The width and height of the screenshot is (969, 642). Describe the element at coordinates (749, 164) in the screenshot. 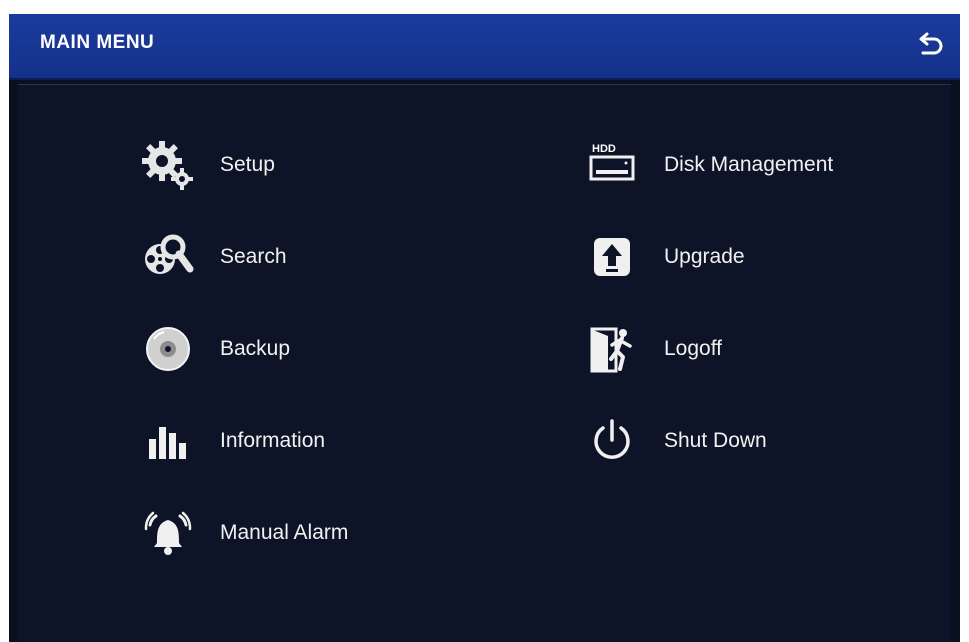

I see `menu-item-label: Disk Management` at that location.